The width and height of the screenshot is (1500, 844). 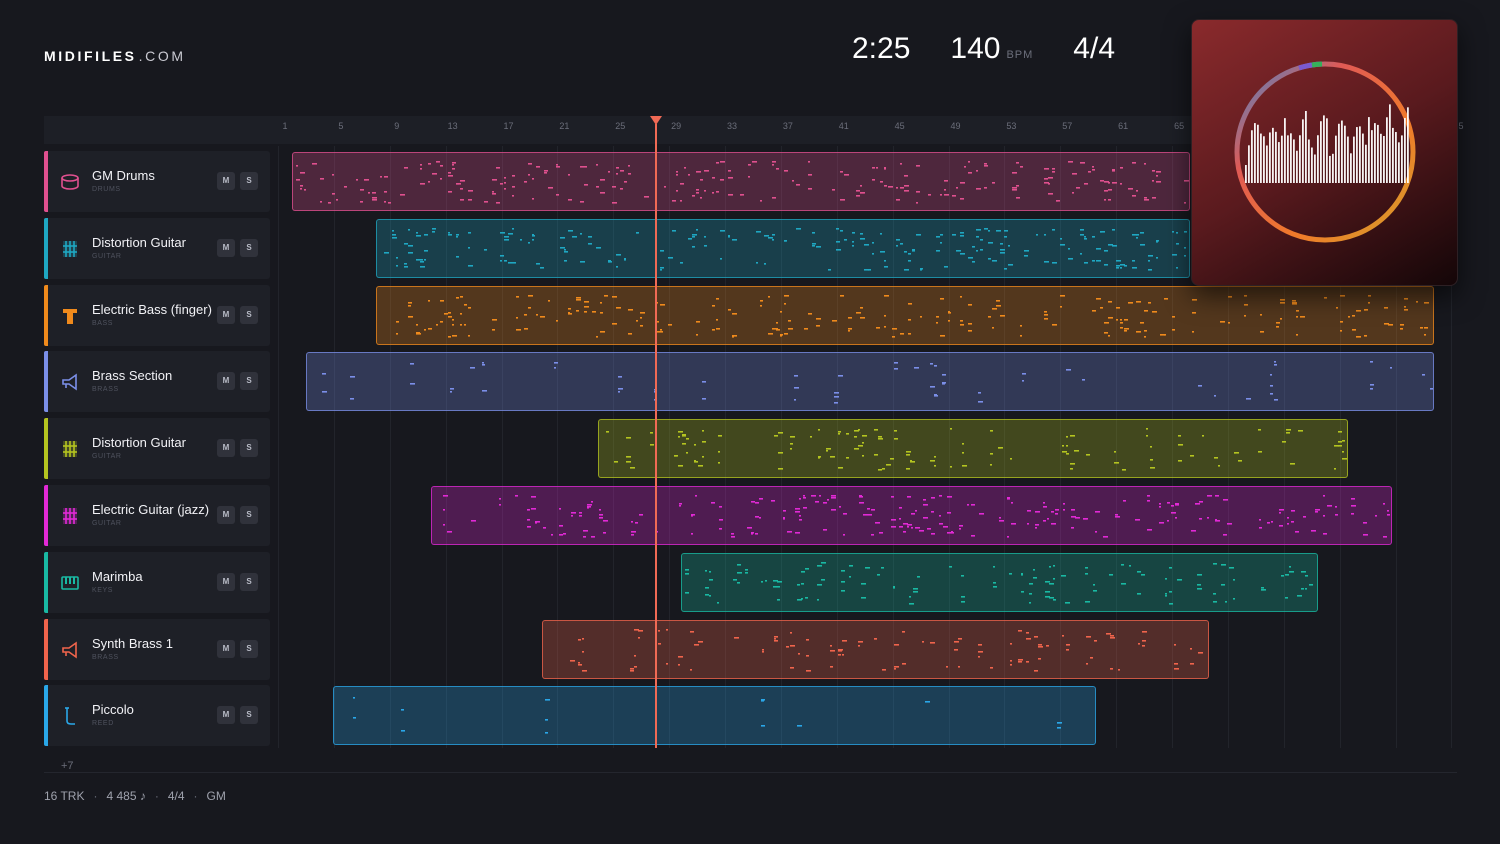 I want to click on more-tracks-indicator: +7, so click(x=67, y=766).